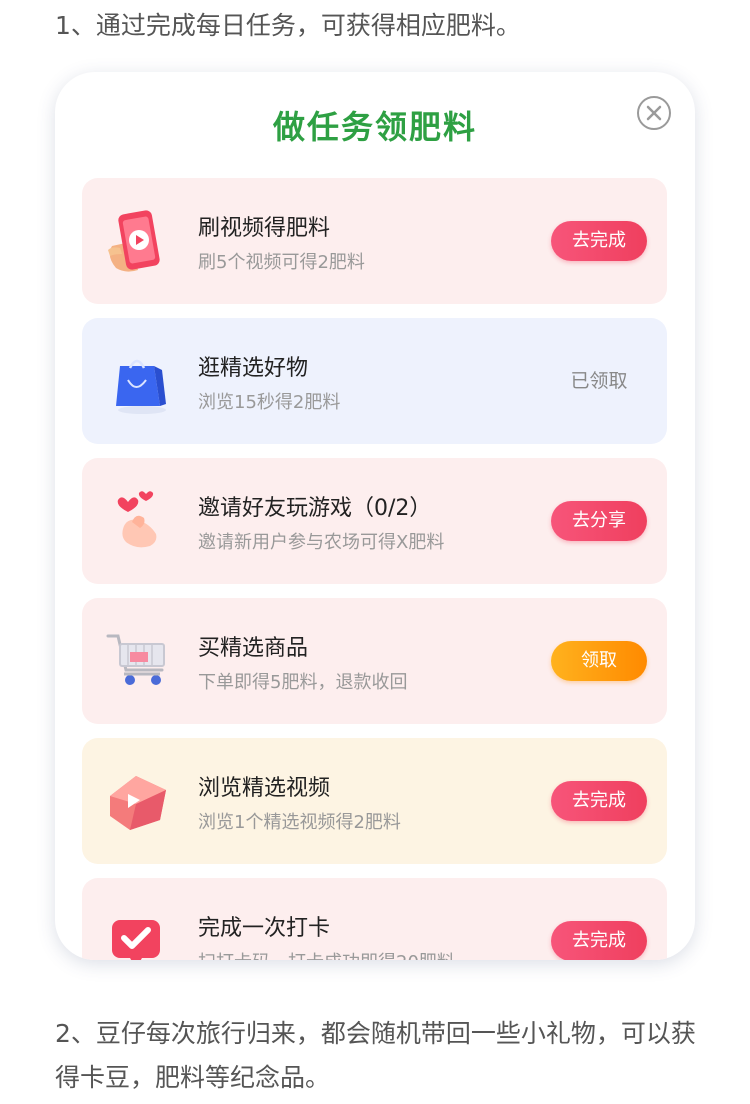 The image size is (750, 1104). What do you see at coordinates (253, 648) in the screenshot?
I see `task-title: 买精选商品` at bounding box center [253, 648].